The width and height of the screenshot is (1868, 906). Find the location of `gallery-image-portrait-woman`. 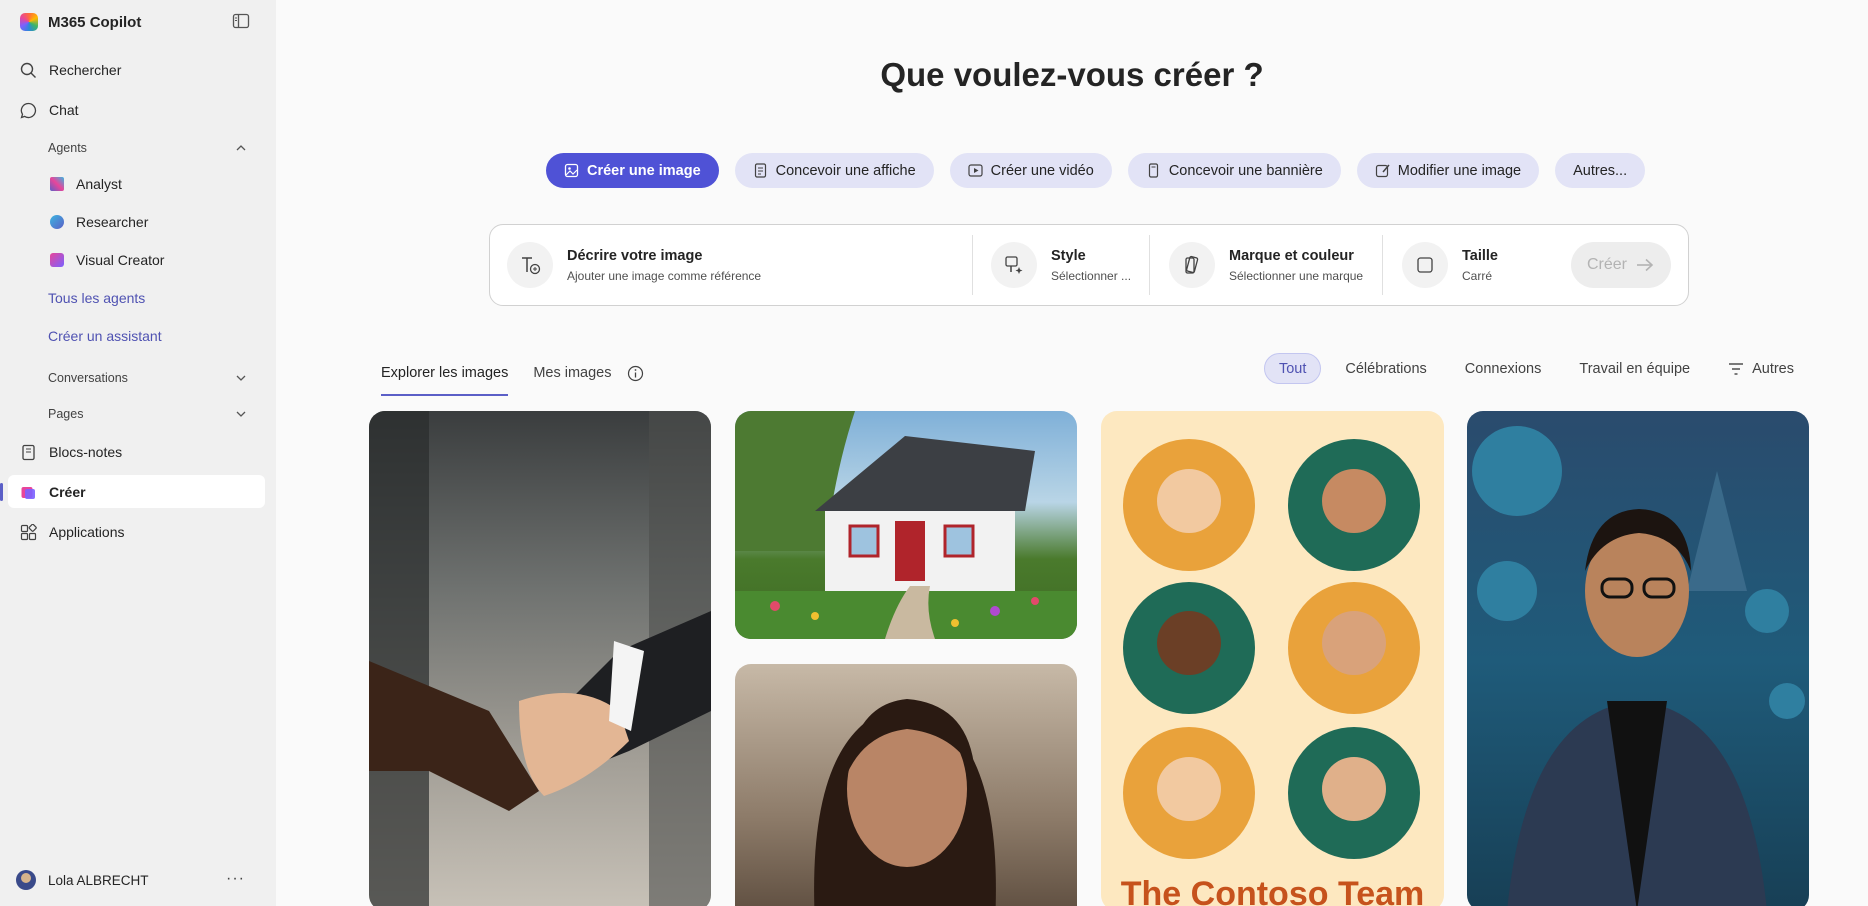

gallery-image-portrait-woman is located at coordinates (906, 785).